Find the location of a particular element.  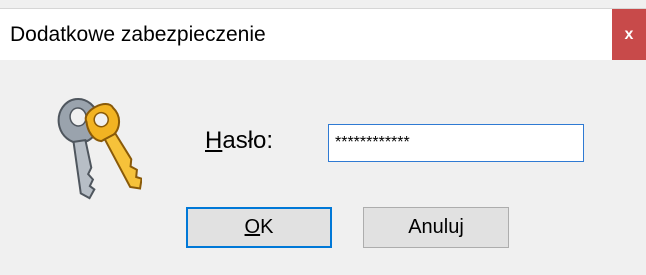

ok-button: OK is located at coordinates (259, 227).